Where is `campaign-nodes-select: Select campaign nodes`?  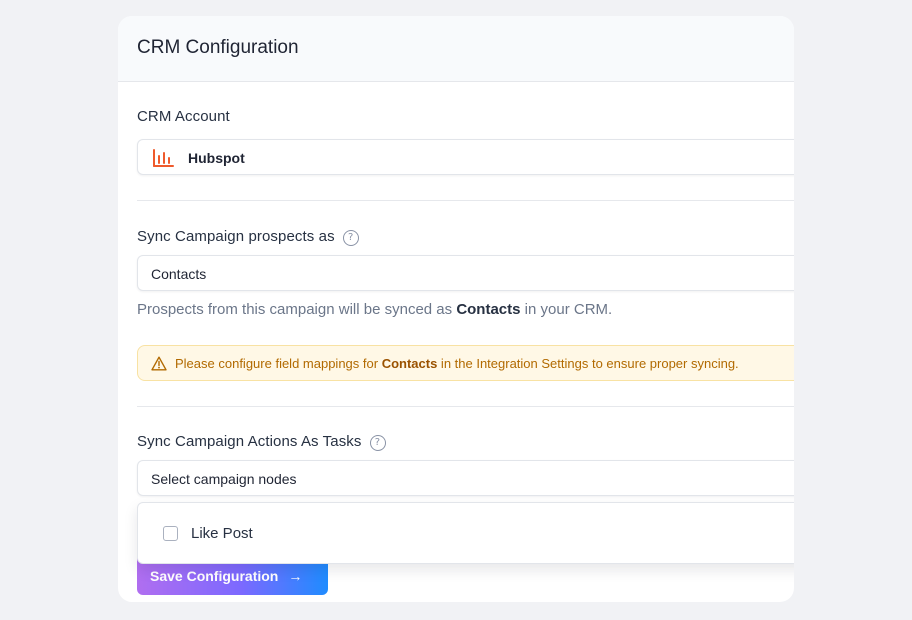
campaign-nodes-select: Select campaign nodes is located at coordinates (465, 478).